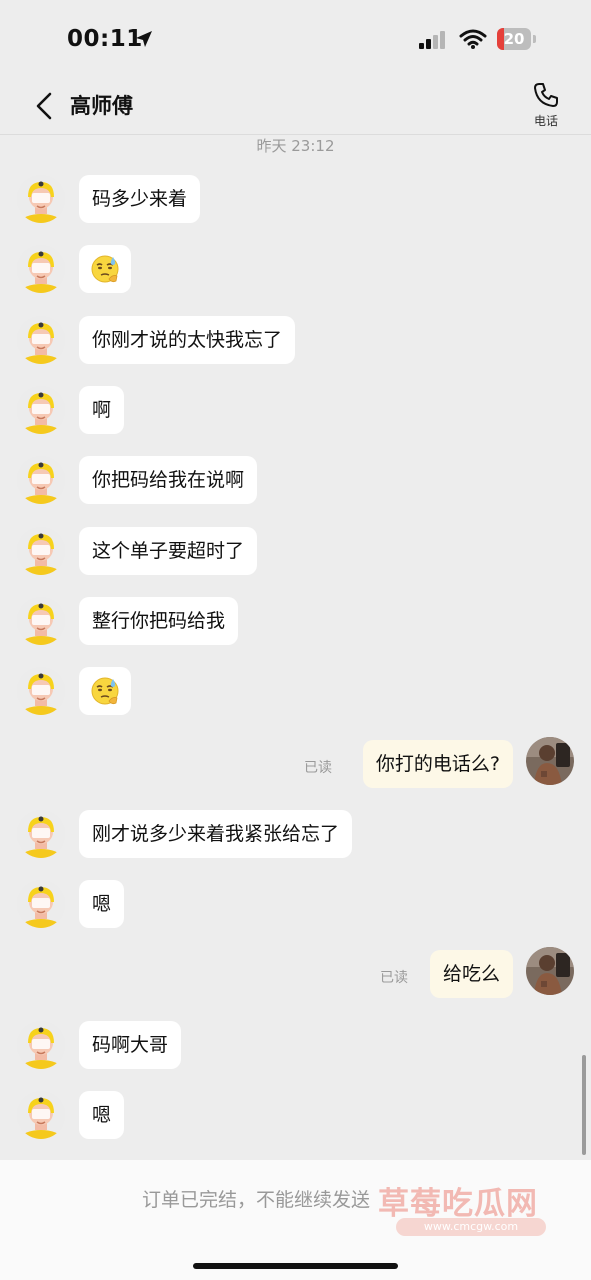 This screenshot has height=1280, width=591. Describe the element at coordinates (140, 199) in the screenshot. I see `message-bubble: 码多少来着` at that location.